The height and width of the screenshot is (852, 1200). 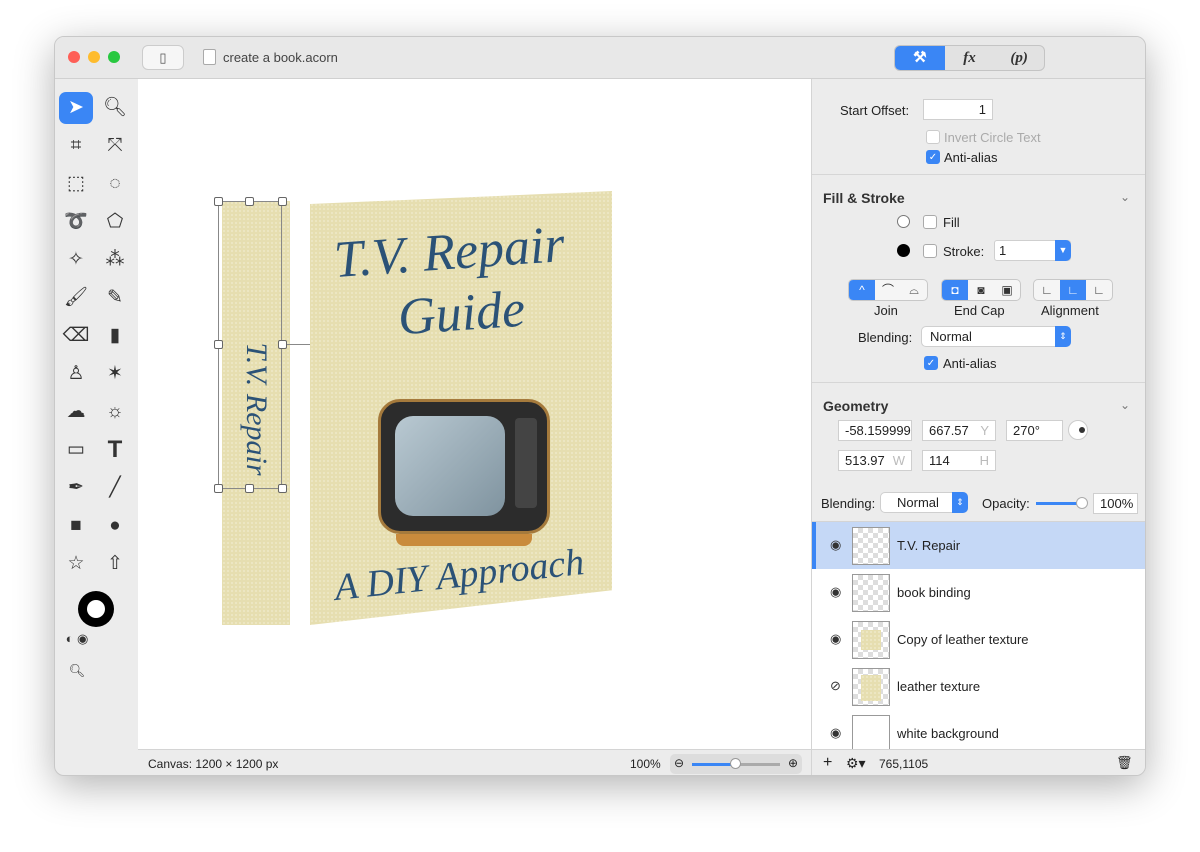 What do you see at coordinates (918, 502) in the screenshot?
I see `layer-blending-value: Normal` at bounding box center [918, 502].